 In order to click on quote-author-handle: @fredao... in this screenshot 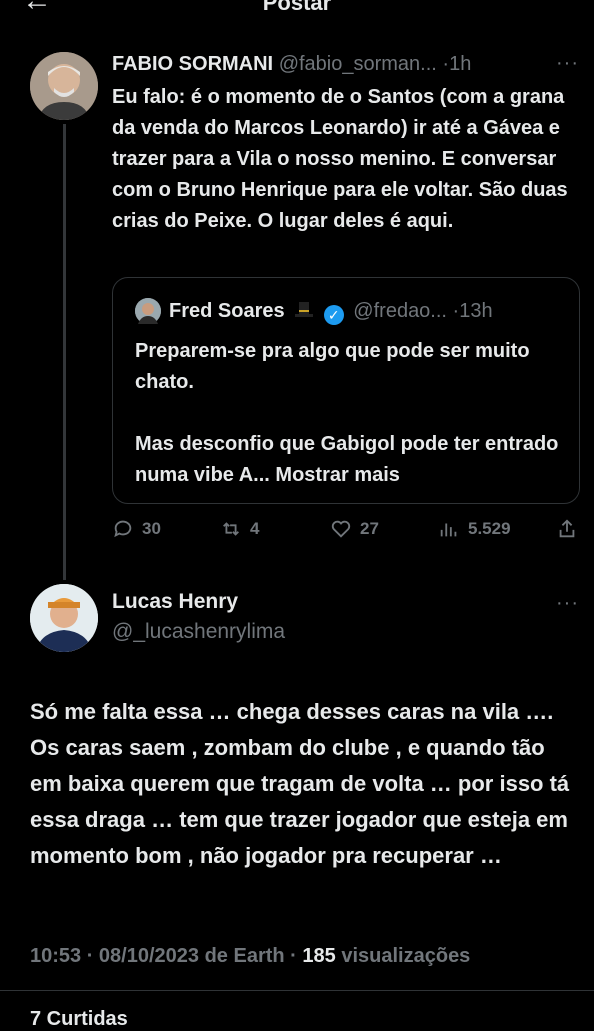, I will do `click(400, 311)`.